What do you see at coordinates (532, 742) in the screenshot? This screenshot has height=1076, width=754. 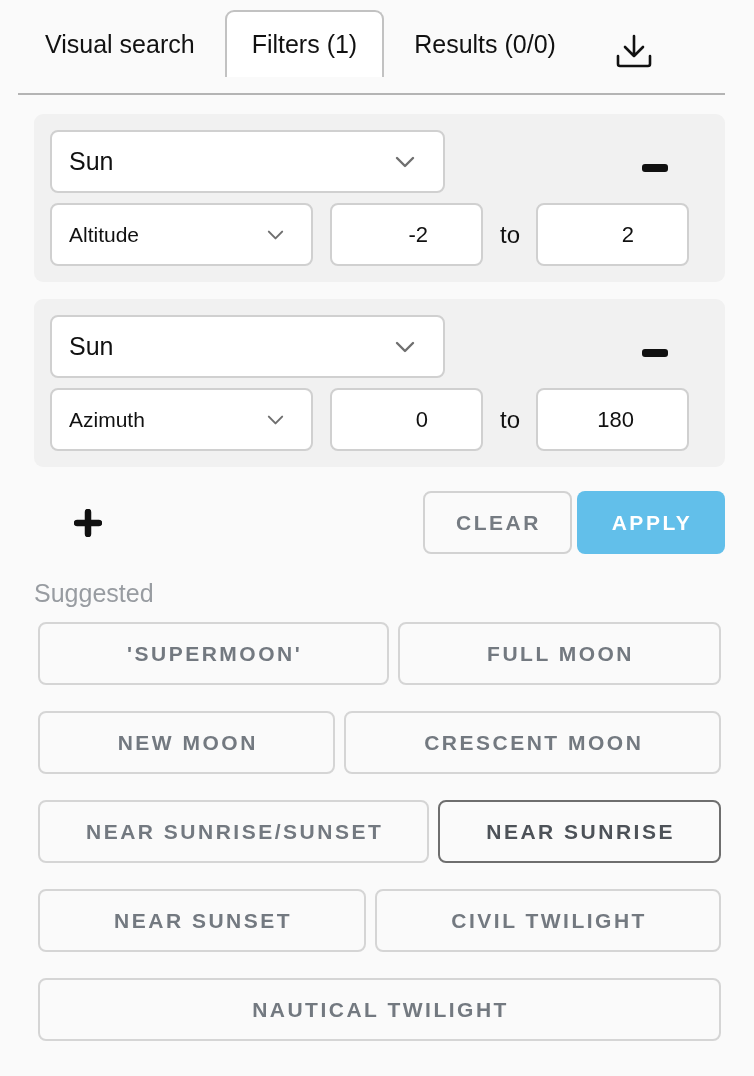 I see `suggestion-chip: CRESCENT MOON` at bounding box center [532, 742].